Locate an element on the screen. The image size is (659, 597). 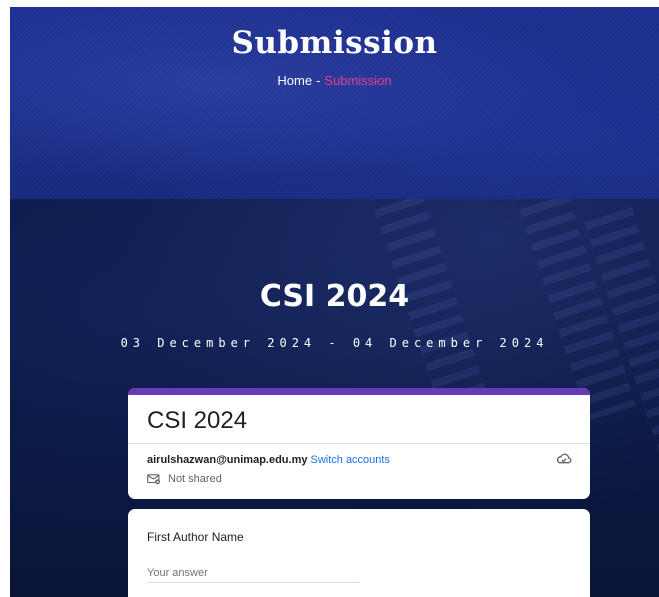
sharing-status-label: Not shared is located at coordinates (195, 479).